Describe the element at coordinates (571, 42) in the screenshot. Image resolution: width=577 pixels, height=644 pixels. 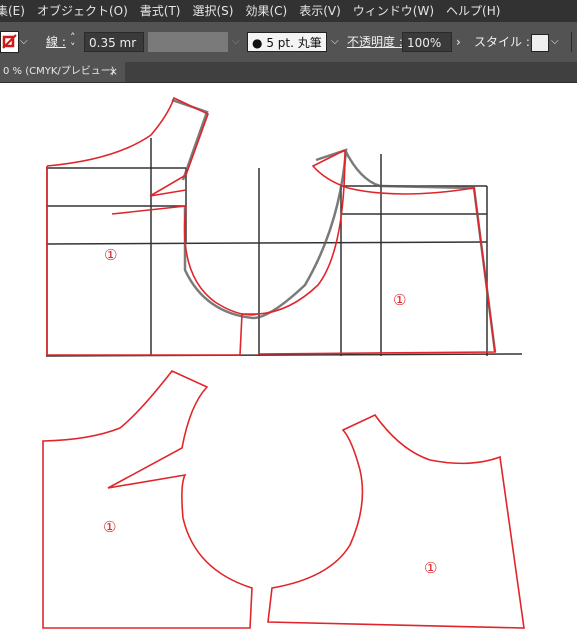
I see `toolbar-divider` at that location.